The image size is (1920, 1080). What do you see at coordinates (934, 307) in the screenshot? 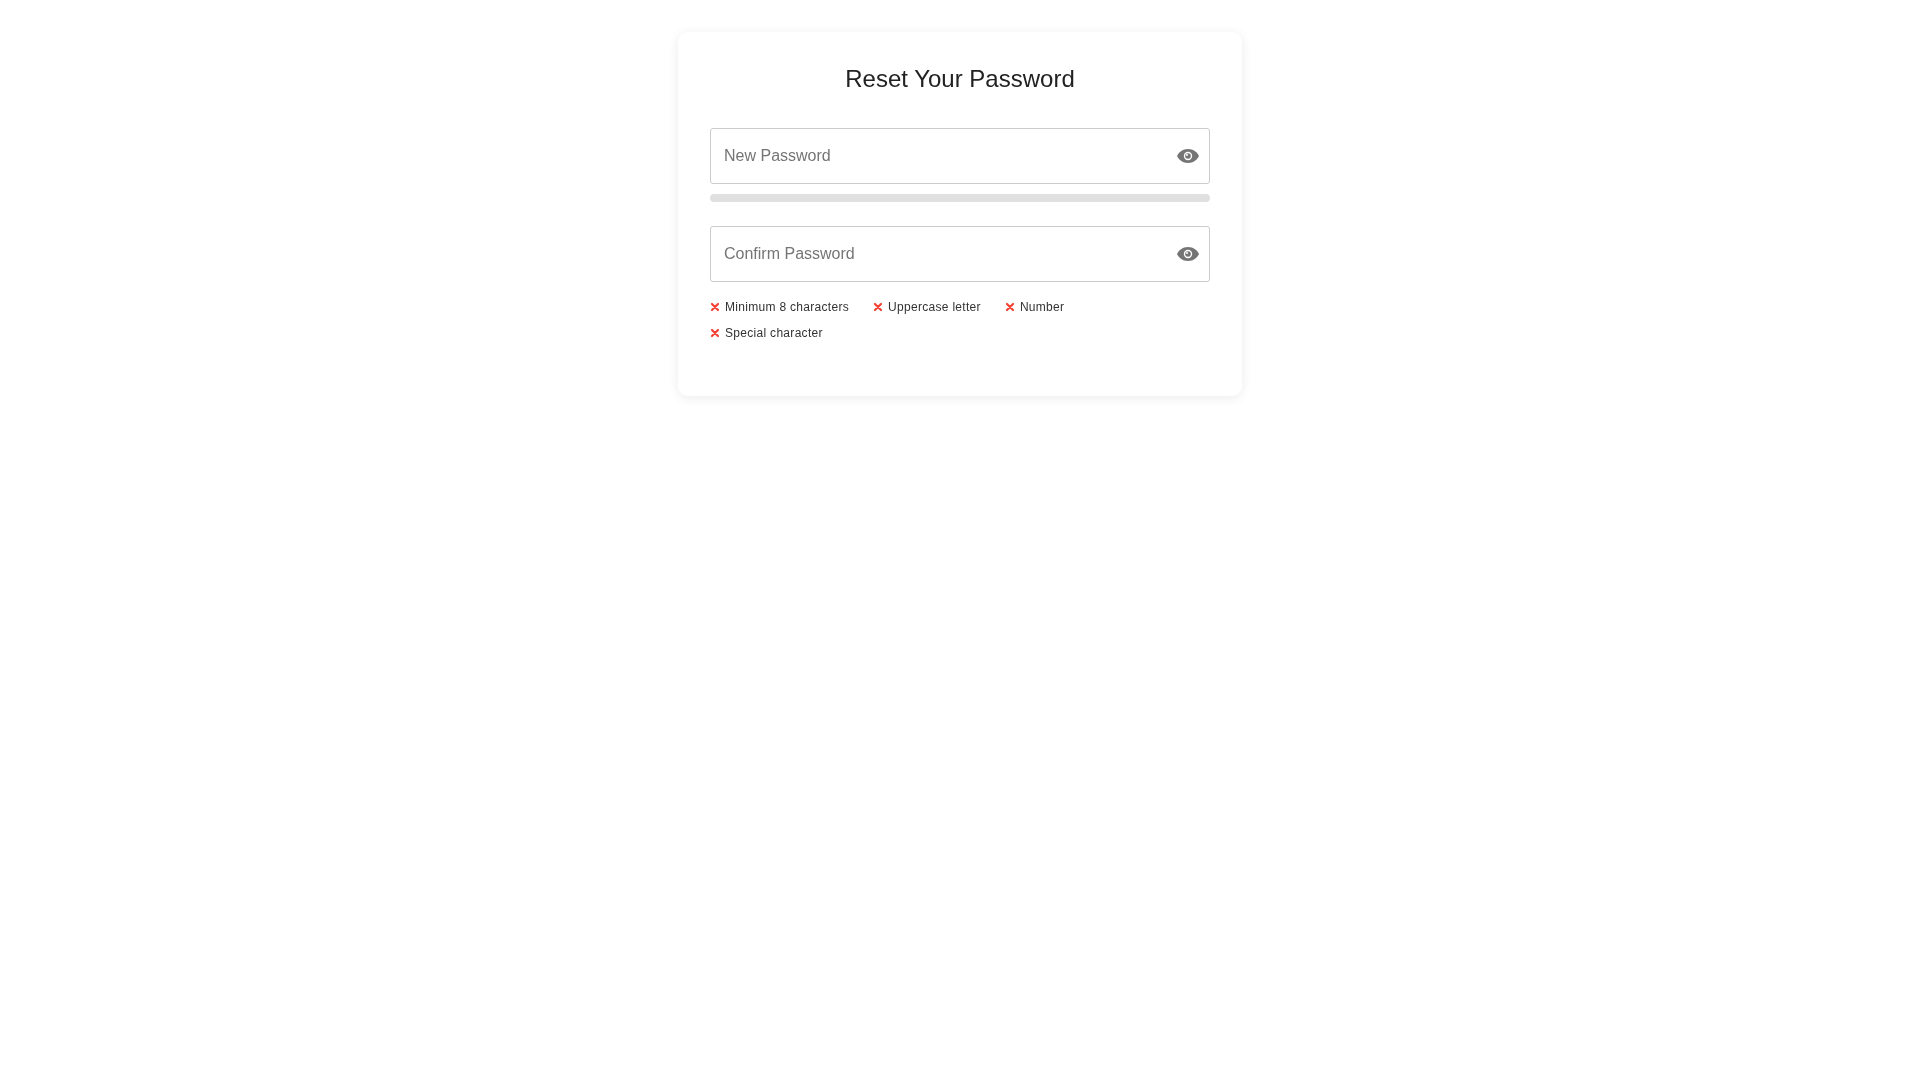
I see `requirement-label: Uppercase letter` at bounding box center [934, 307].